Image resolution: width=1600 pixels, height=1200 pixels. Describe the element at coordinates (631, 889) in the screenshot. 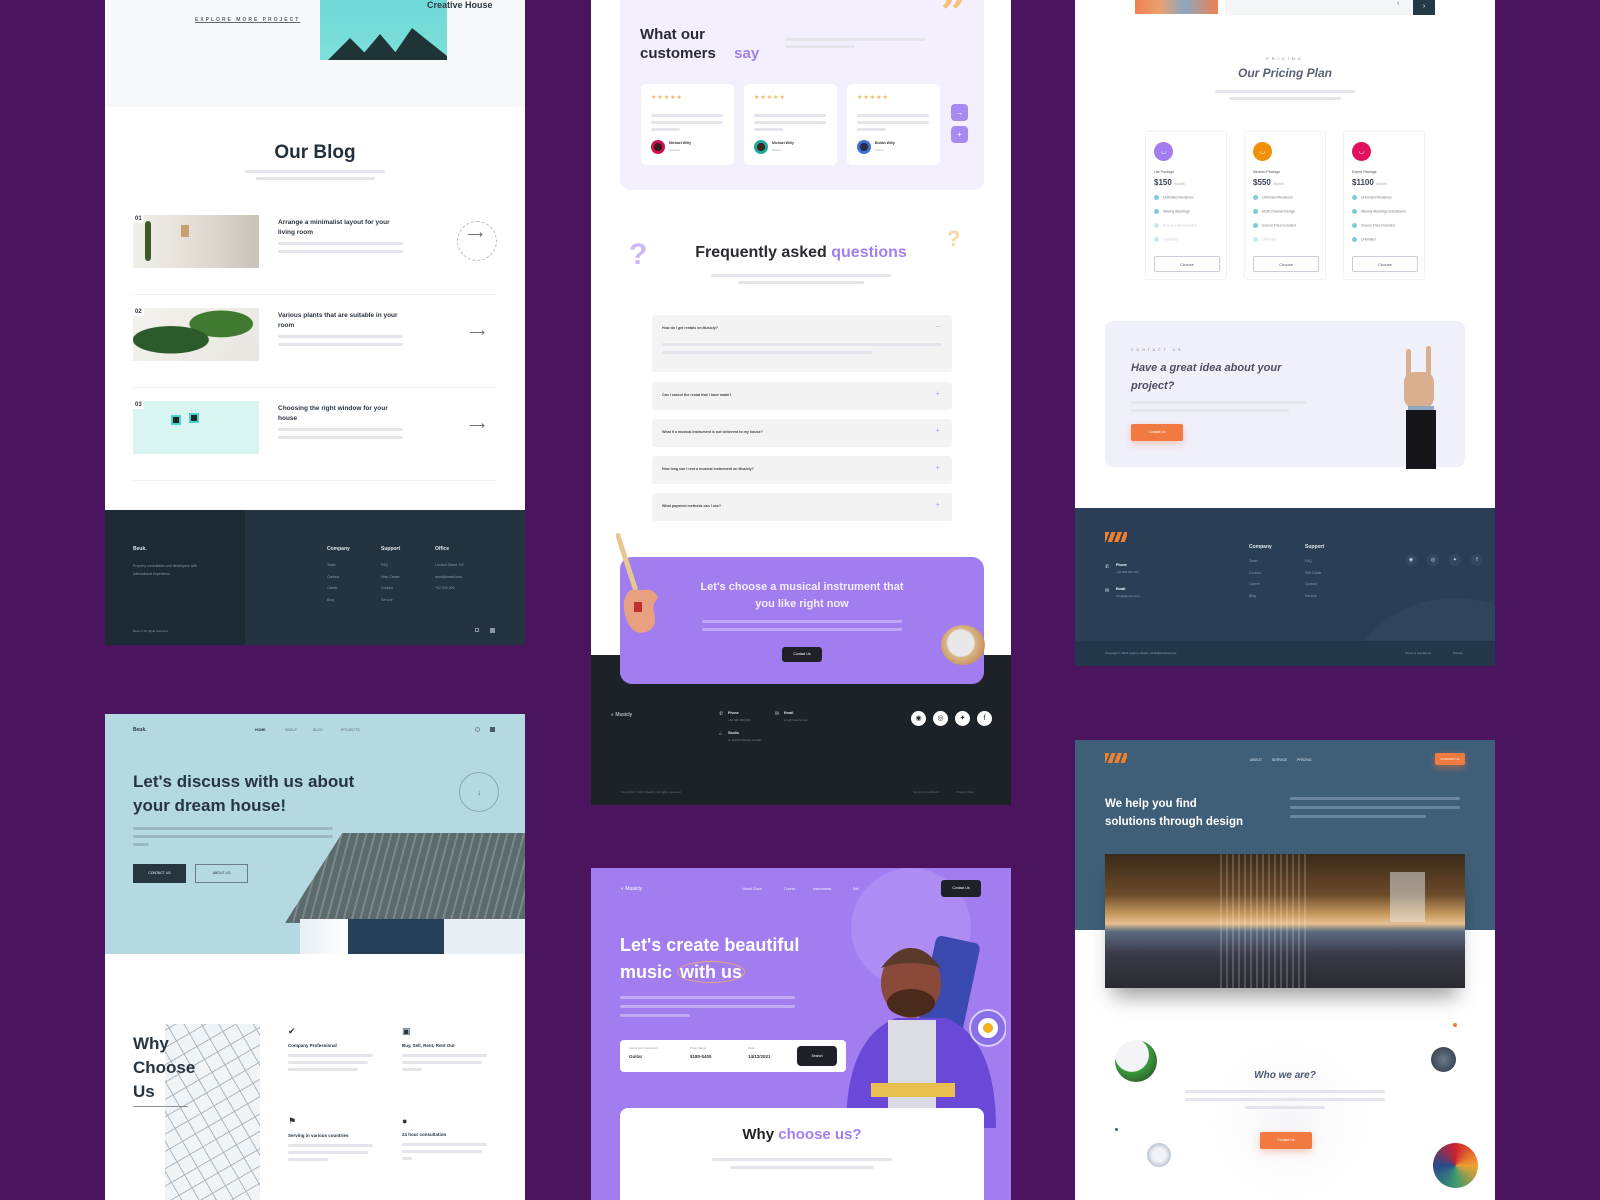

I see `brand-logo: ◐ Musicly` at that location.